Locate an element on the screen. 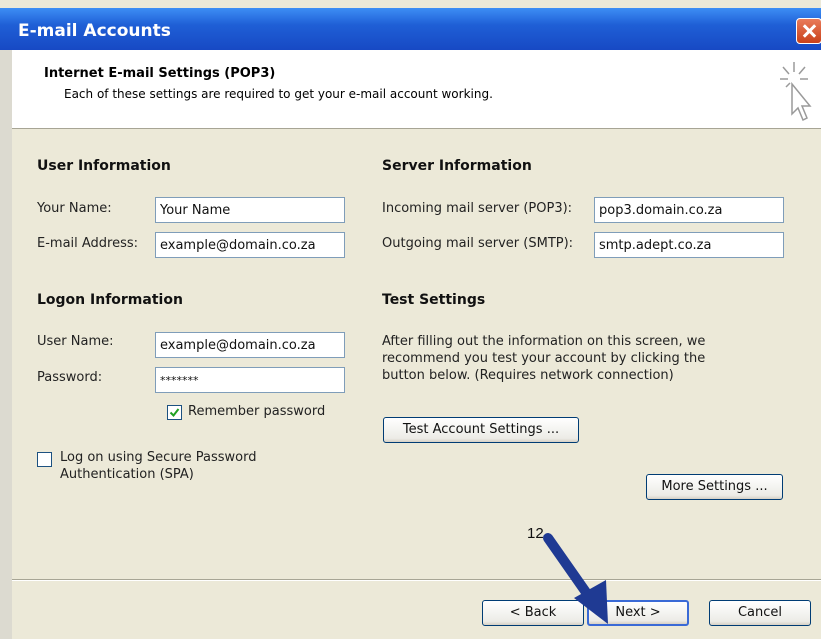 The width and height of the screenshot is (821, 639). password-label: Password: is located at coordinates (70, 377).